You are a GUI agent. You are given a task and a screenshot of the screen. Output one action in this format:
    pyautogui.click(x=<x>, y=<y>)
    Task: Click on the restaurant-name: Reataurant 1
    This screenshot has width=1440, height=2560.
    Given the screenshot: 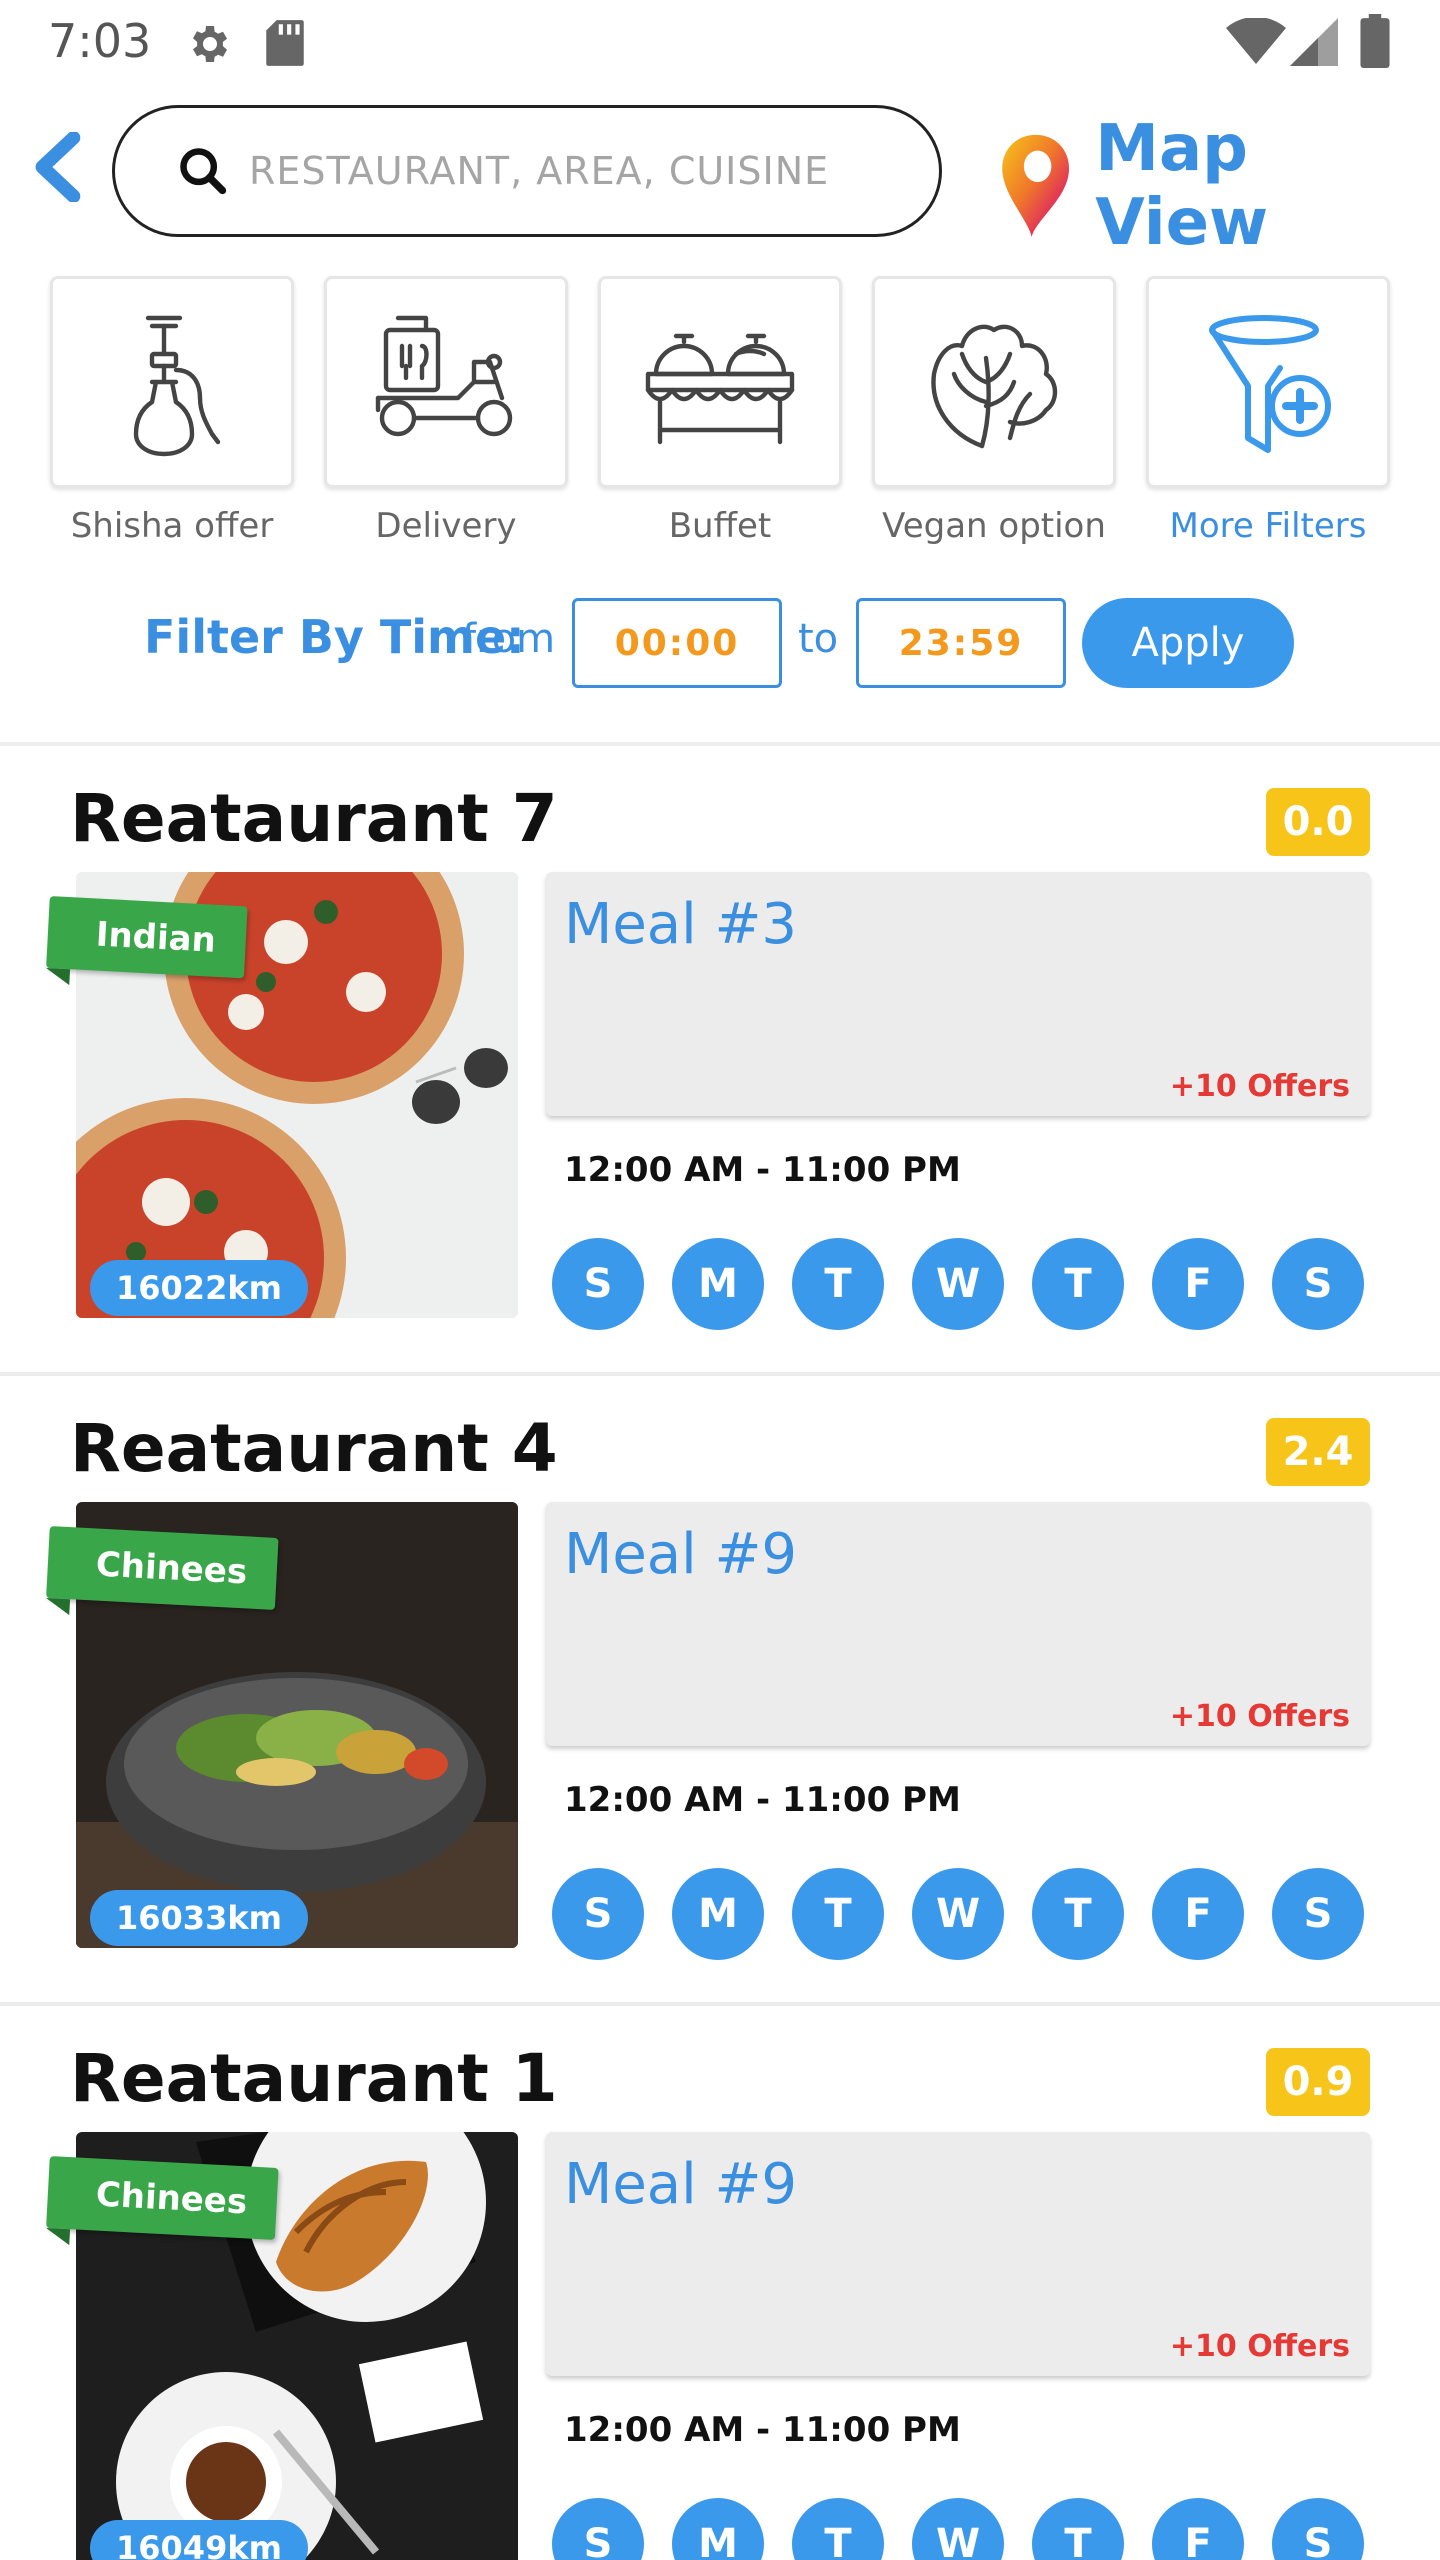 What is the action you would take?
    pyautogui.click(x=314, y=2078)
    